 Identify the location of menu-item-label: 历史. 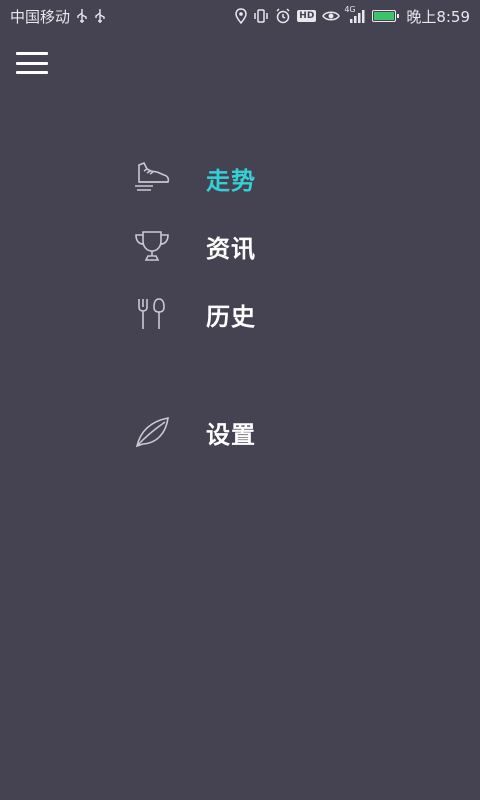
(231, 316).